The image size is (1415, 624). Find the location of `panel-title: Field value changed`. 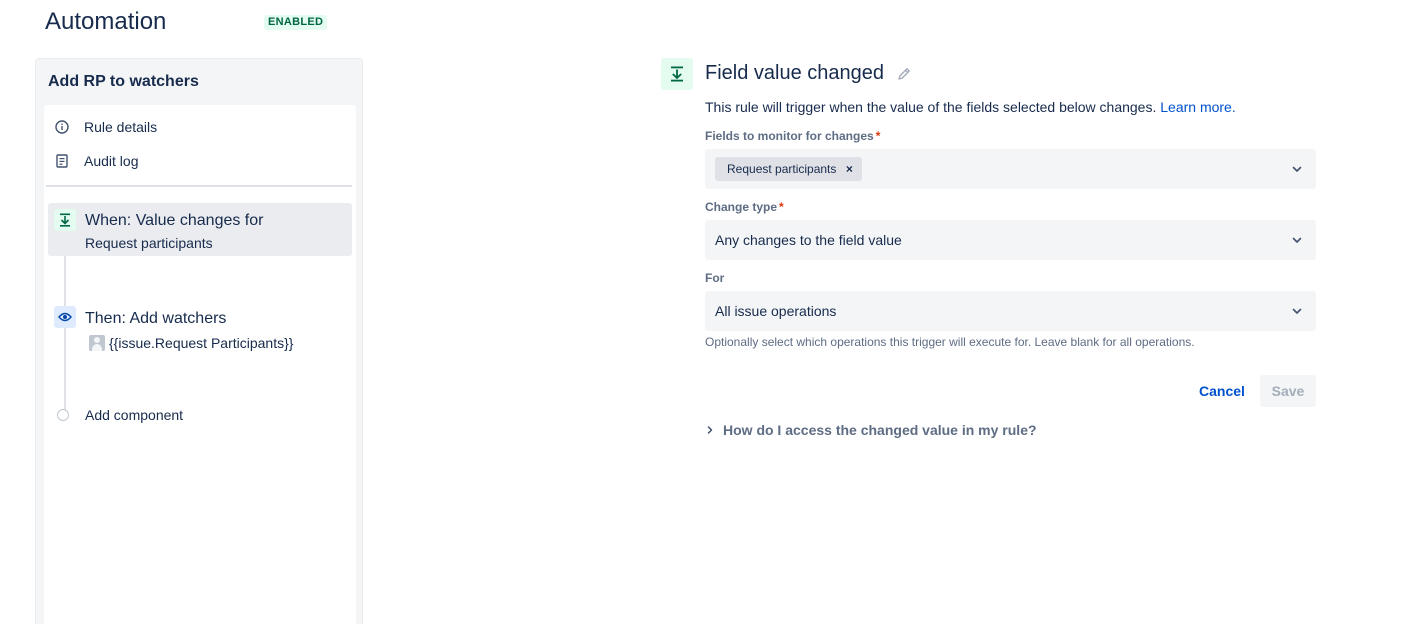

panel-title: Field value changed is located at coordinates (809, 73).